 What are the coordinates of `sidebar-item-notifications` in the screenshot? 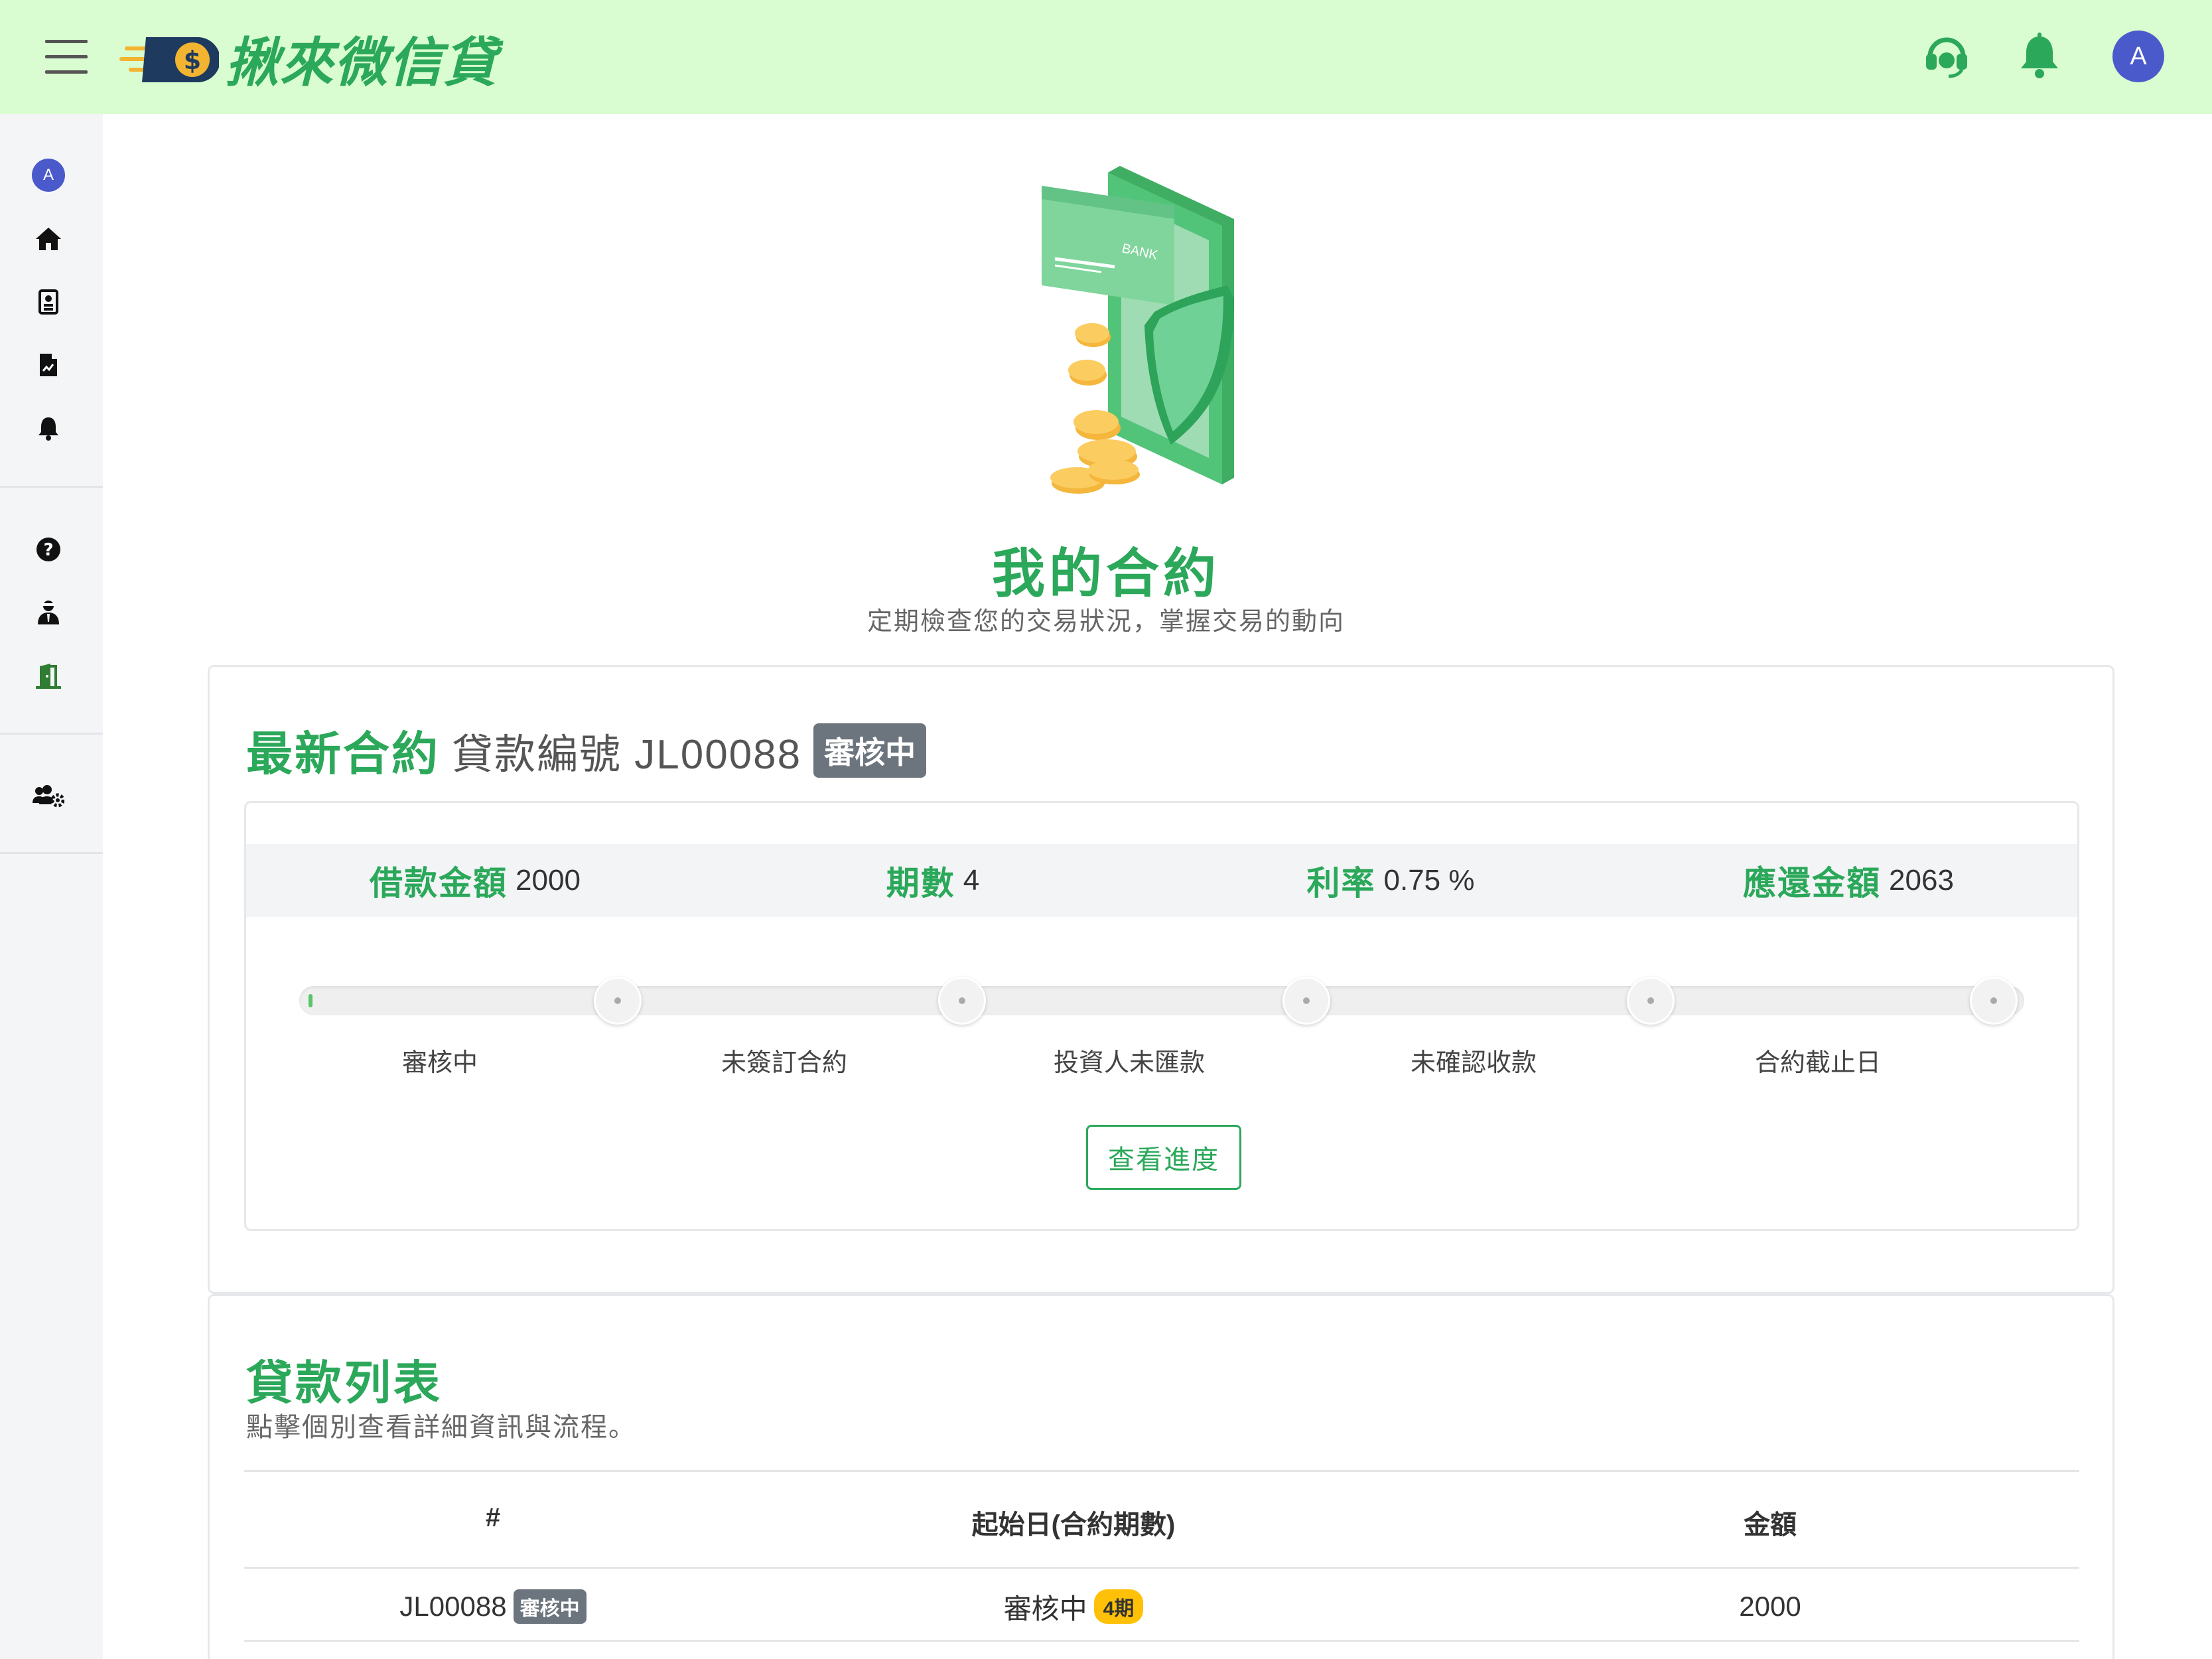 It's located at (48, 428).